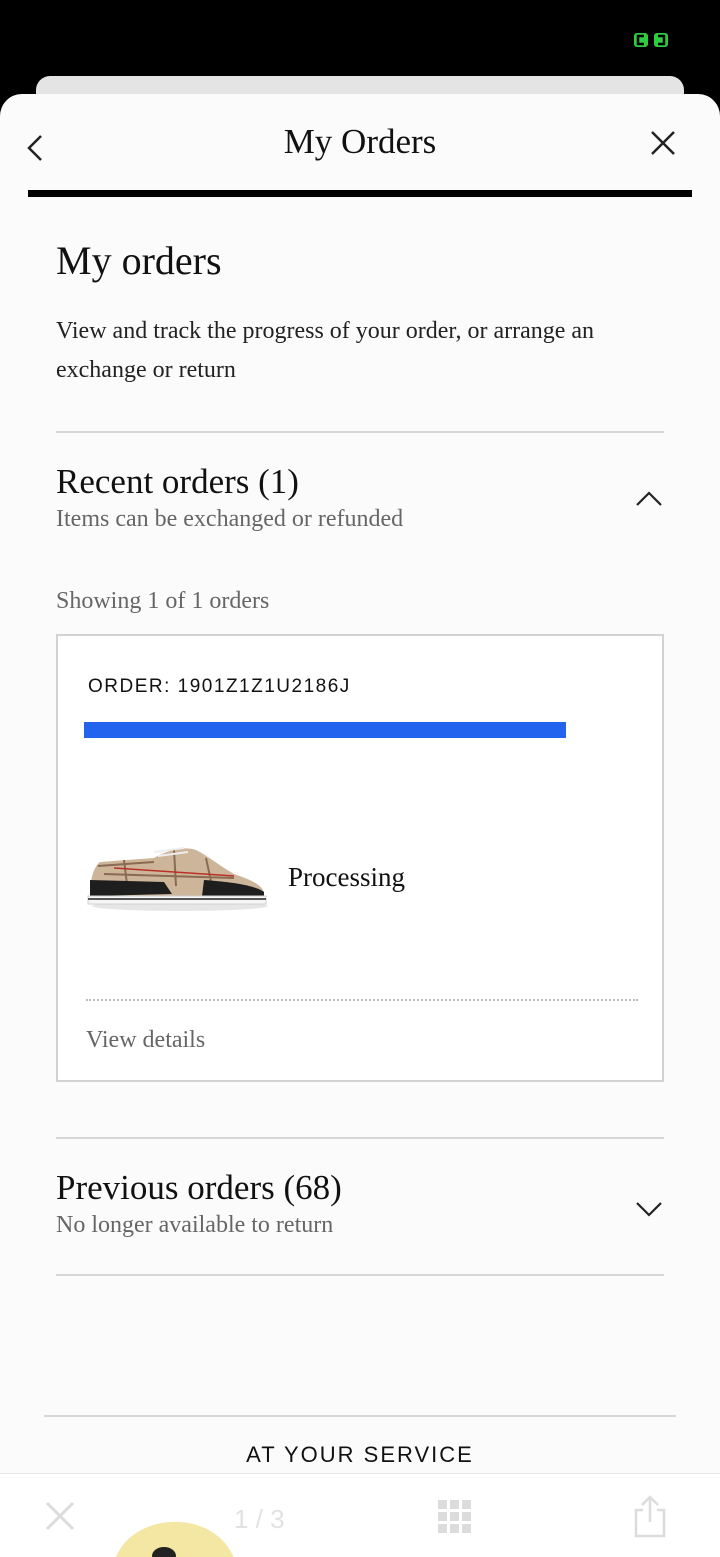 The height and width of the screenshot is (1557, 720). Describe the element at coordinates (230, 519) in the screenshot. I see `recent-orders-subtitle: Items can be exchanged or refunded` at that location.